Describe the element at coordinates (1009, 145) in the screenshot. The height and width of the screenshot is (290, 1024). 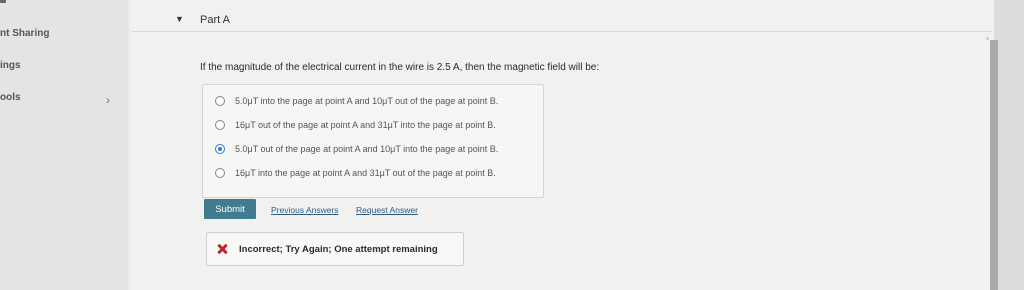
I see `right-rail` at that location.